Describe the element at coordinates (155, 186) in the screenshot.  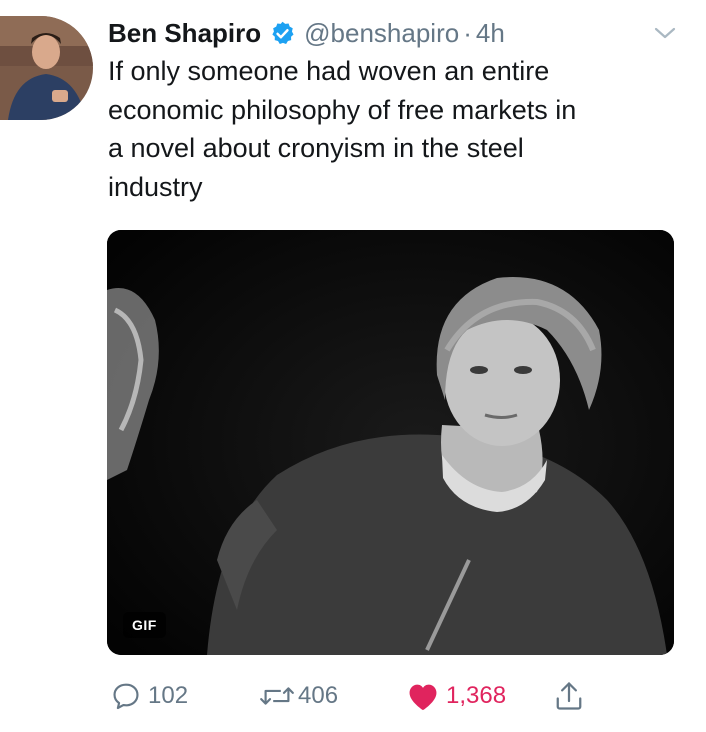
I see `tweet-text-line: industry` at that location.